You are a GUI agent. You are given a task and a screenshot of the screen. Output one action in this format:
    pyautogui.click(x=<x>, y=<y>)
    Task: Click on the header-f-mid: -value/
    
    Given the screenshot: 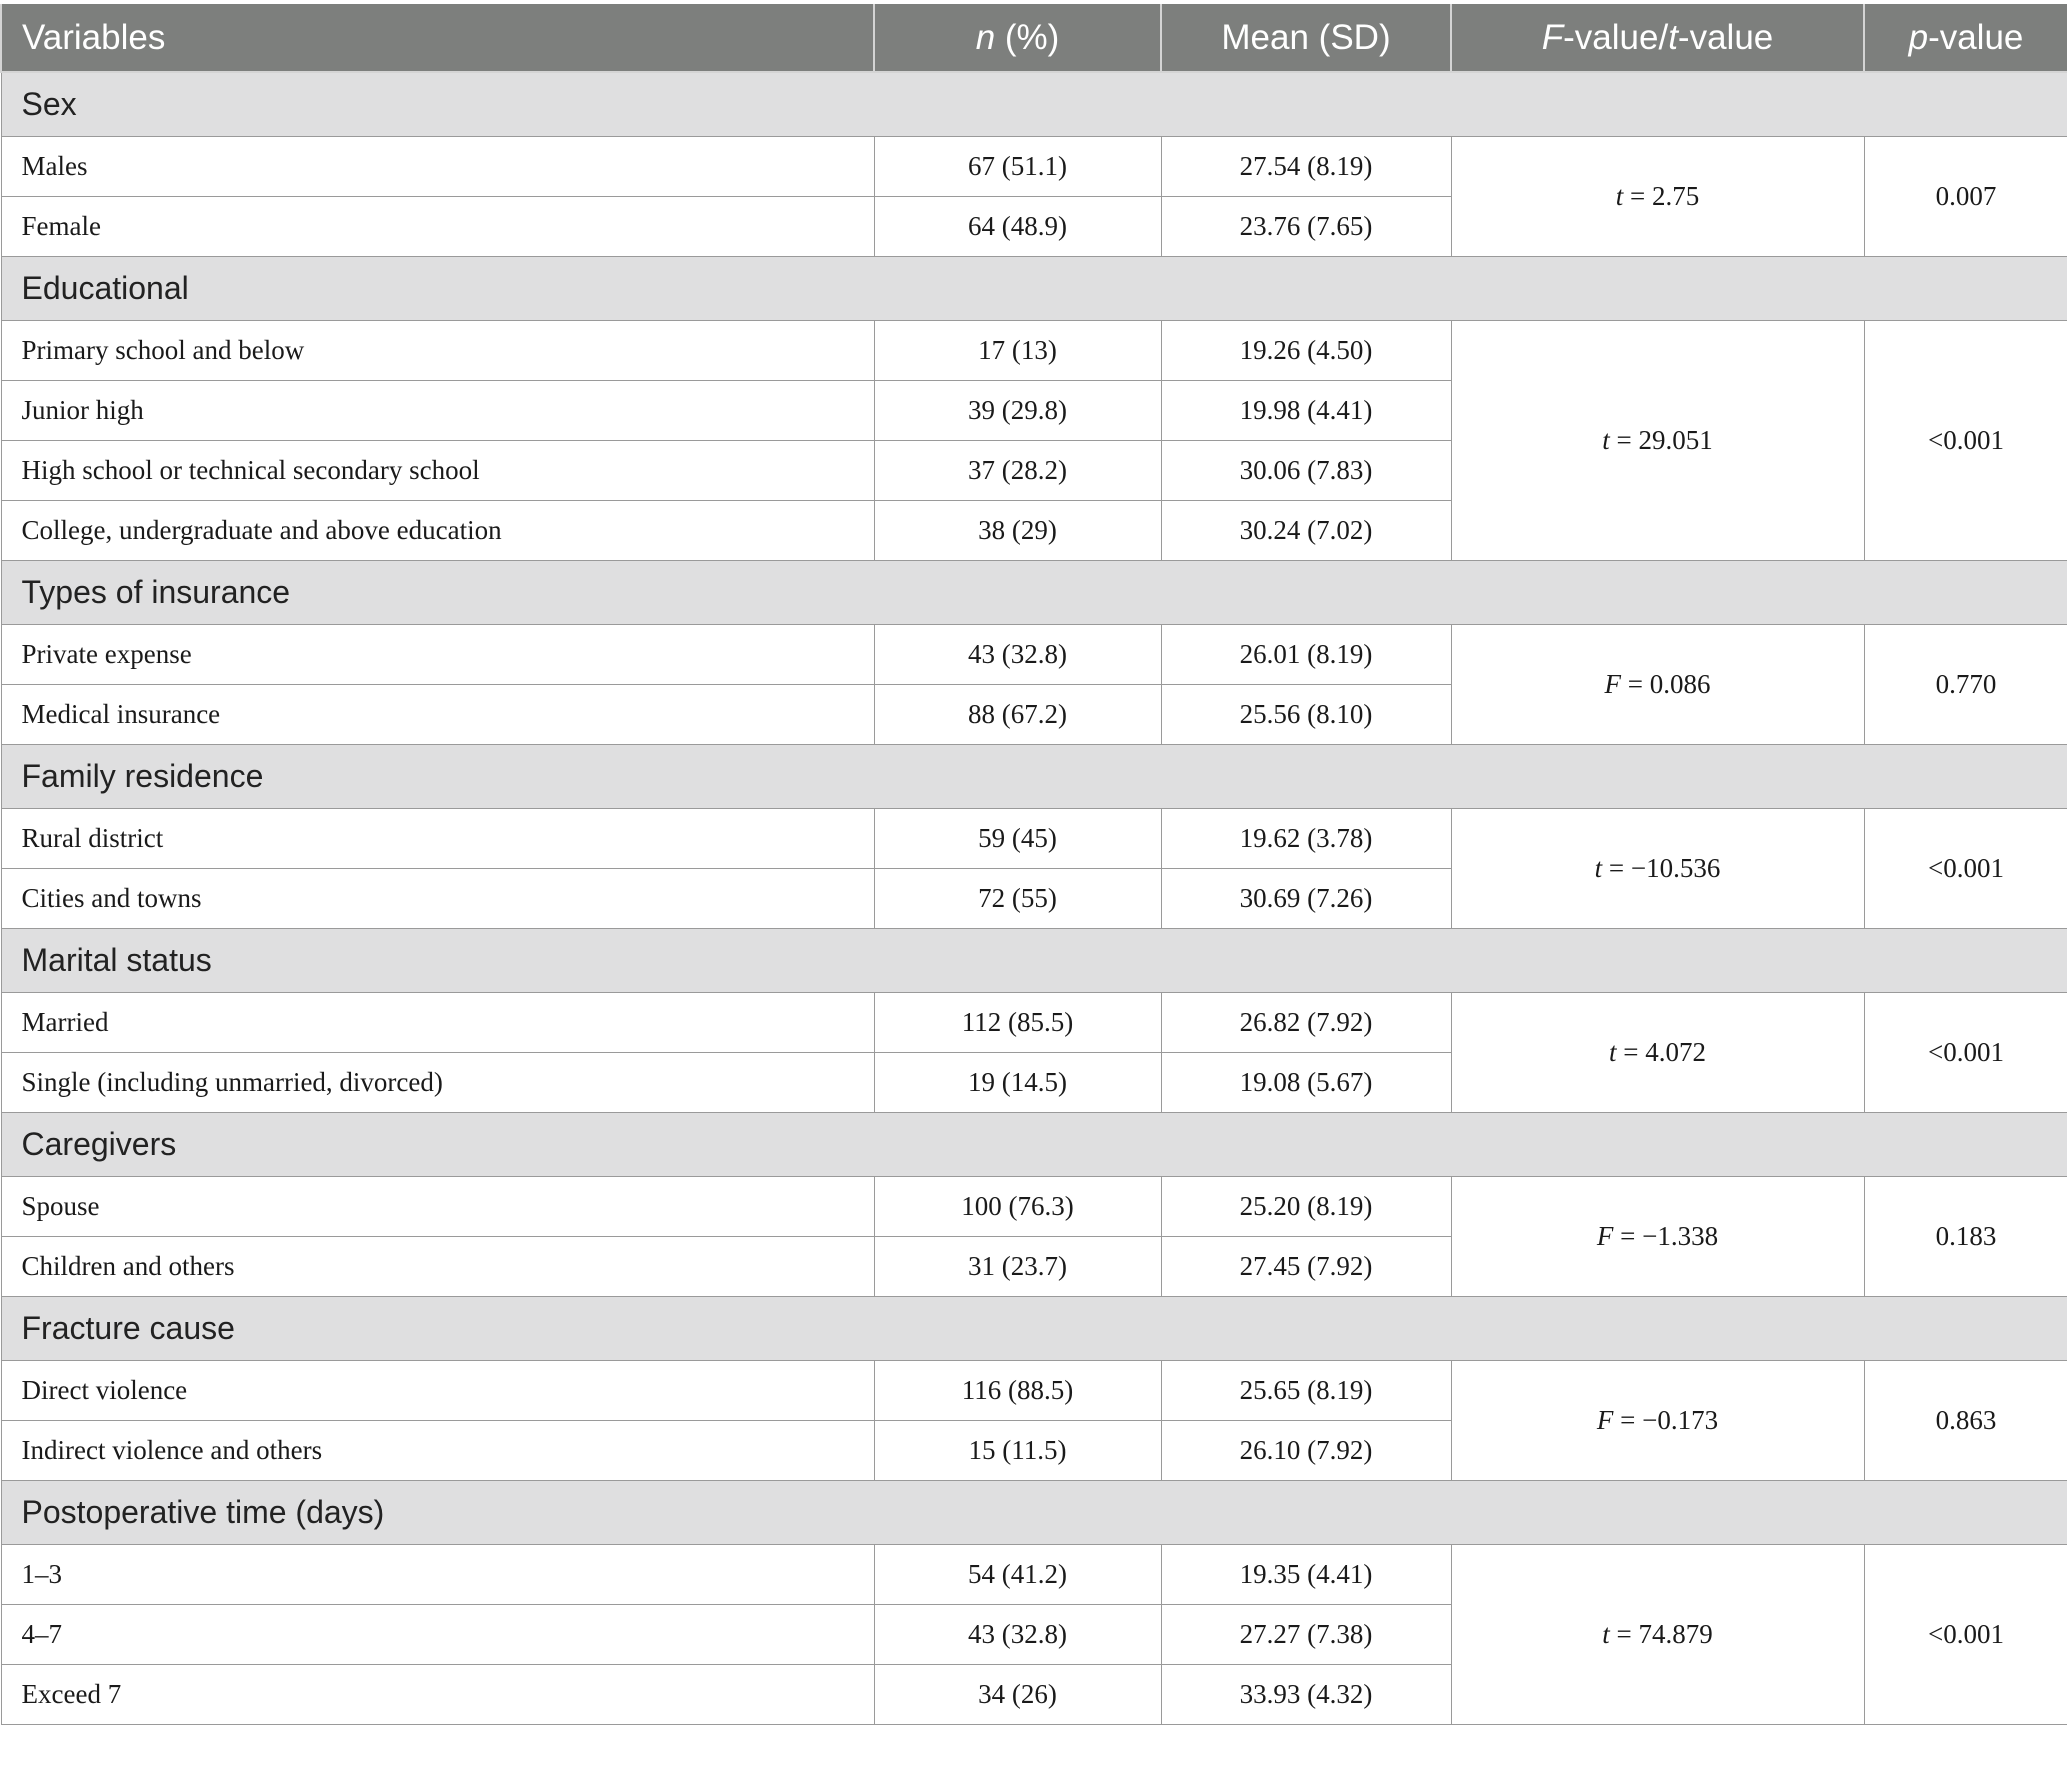 What is the action you would take?
    pyautogui.click(x=1616, y=37)
    